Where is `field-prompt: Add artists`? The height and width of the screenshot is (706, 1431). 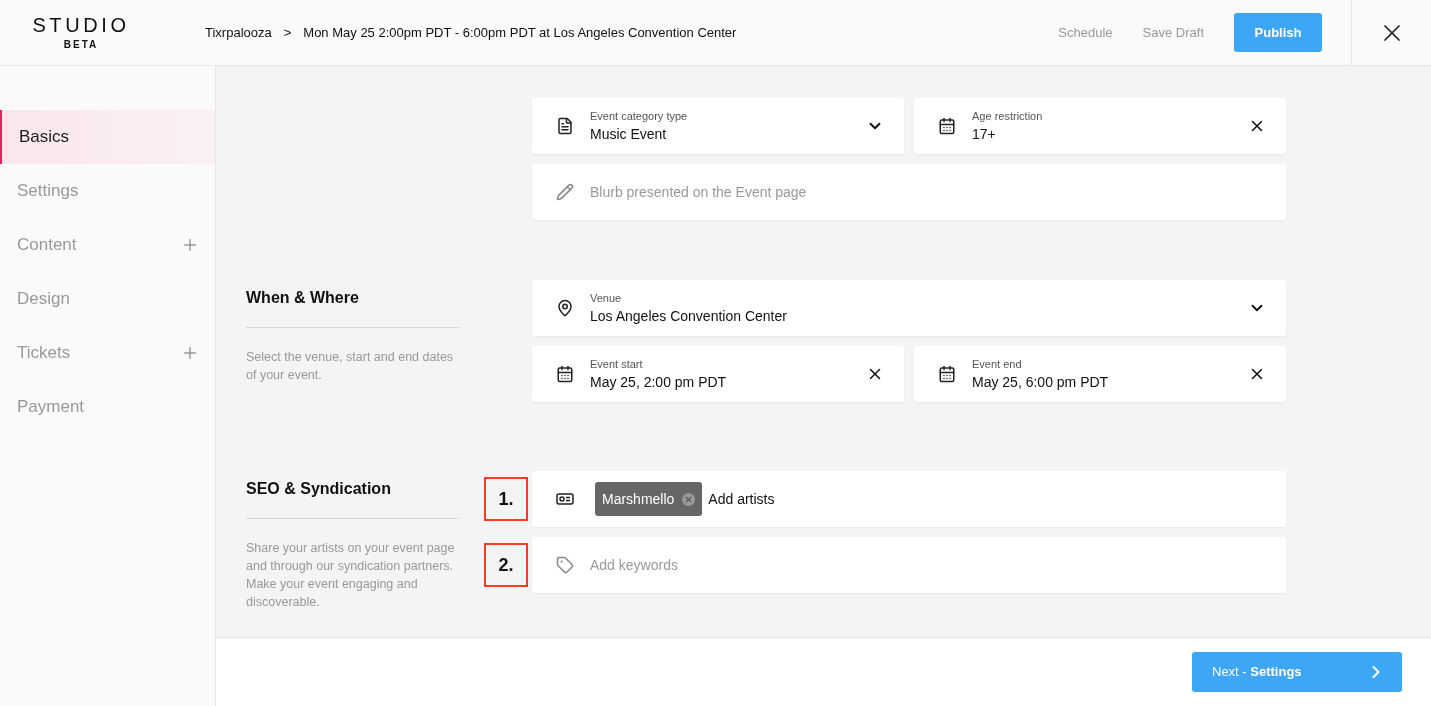 field-prompt: Add artists is located at coordinates (741, 499).